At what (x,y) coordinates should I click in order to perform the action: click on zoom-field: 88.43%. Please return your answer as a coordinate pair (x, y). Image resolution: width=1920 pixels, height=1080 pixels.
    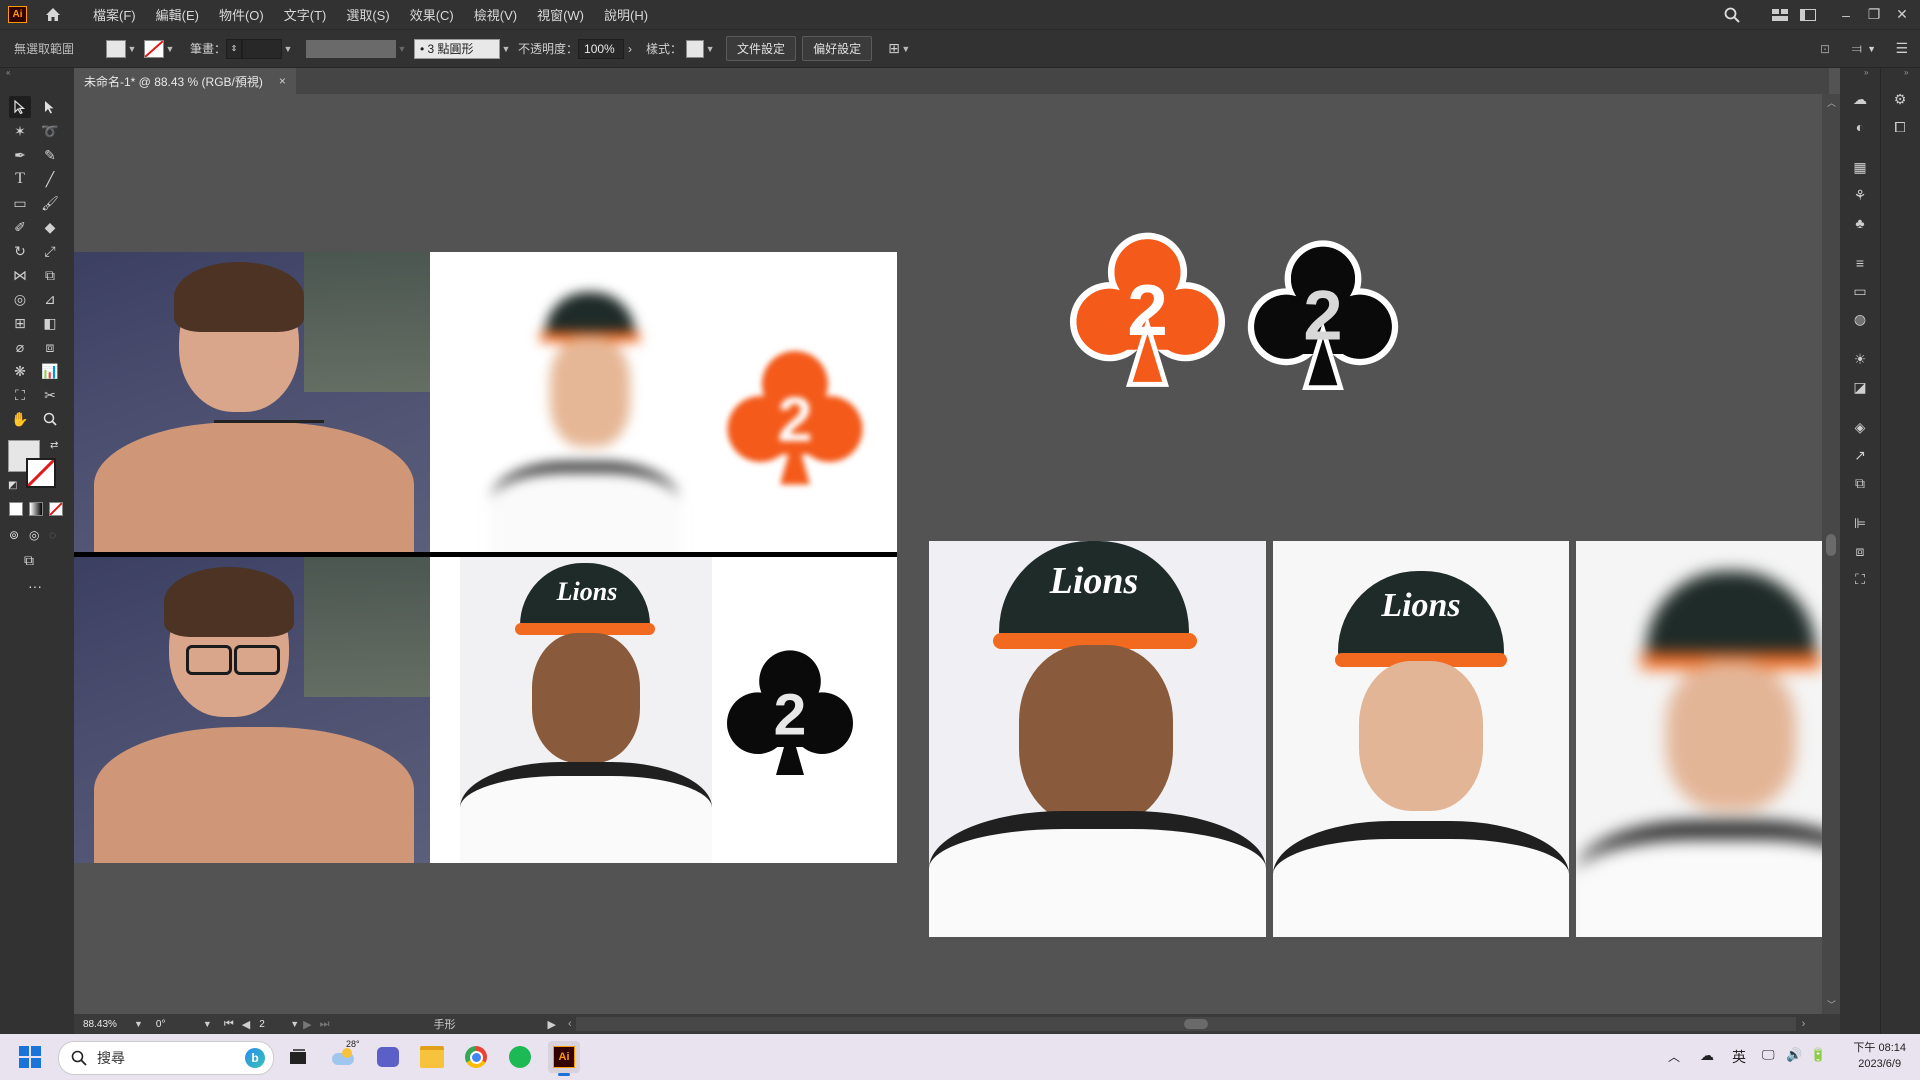
    Looking at the image, I should click on (106, 1024).